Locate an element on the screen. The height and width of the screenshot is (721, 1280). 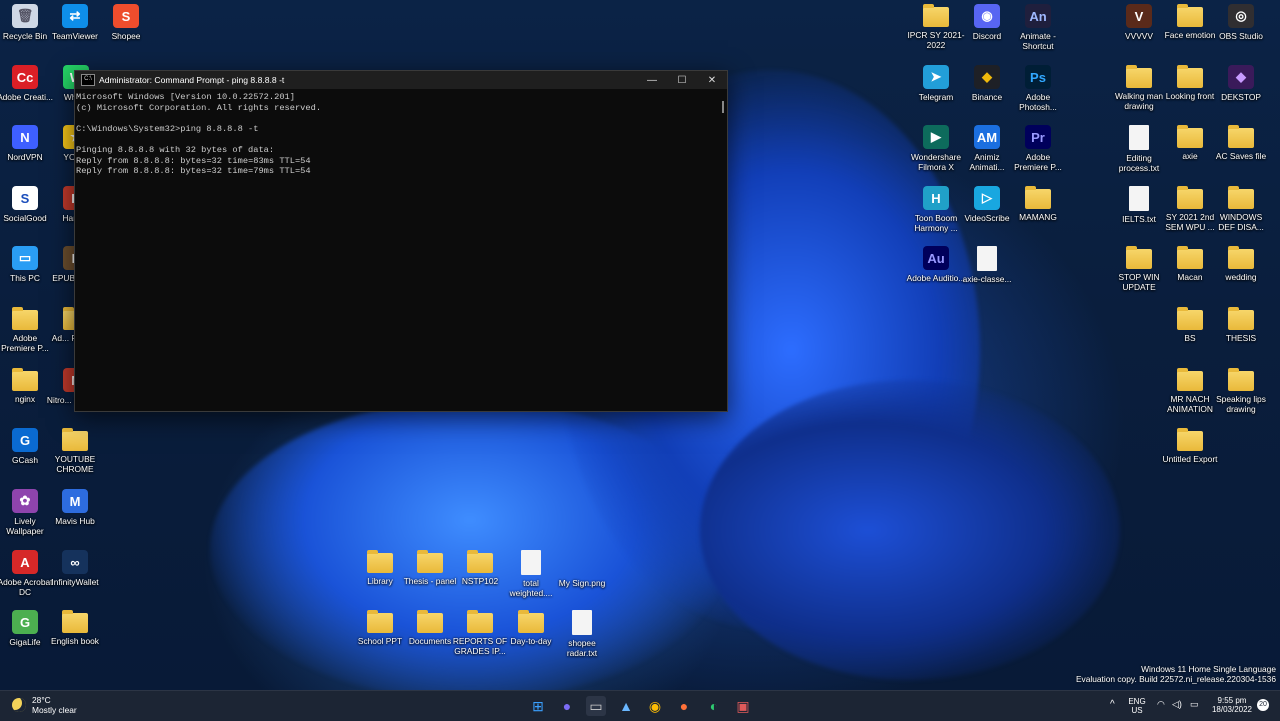
weather-temp: 28°C is located at coordinates (41, 700).